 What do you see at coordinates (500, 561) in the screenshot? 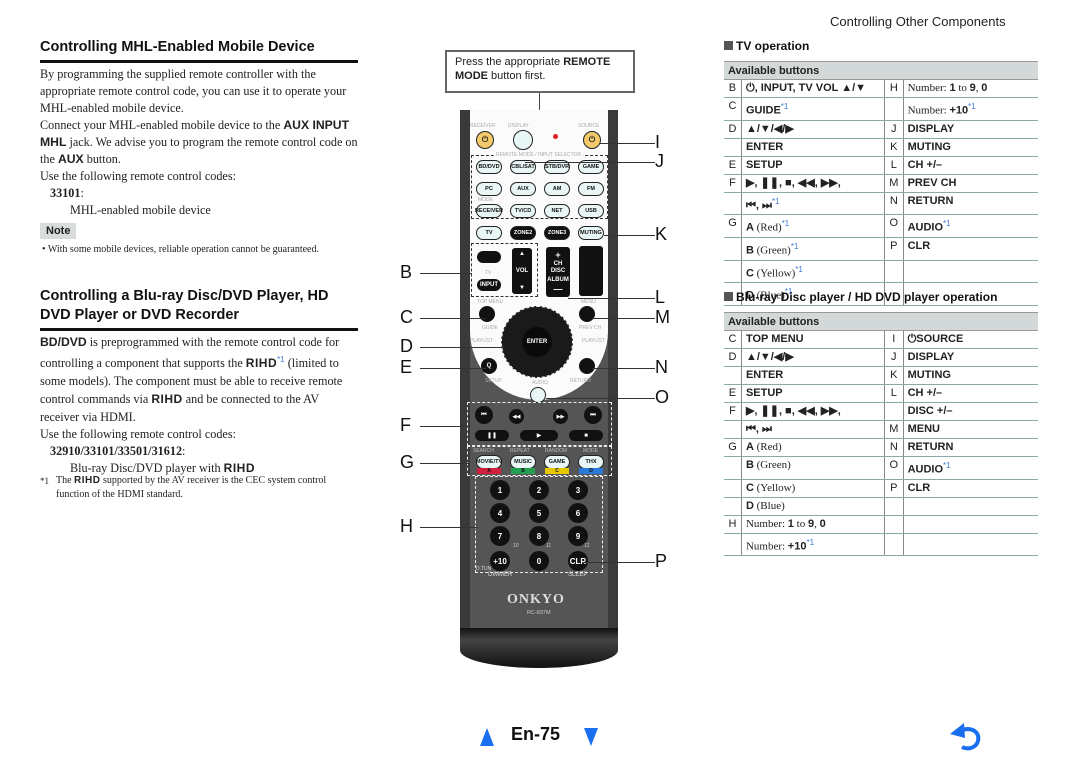
I see `number-button: +10` at bounding box center [500, 561].